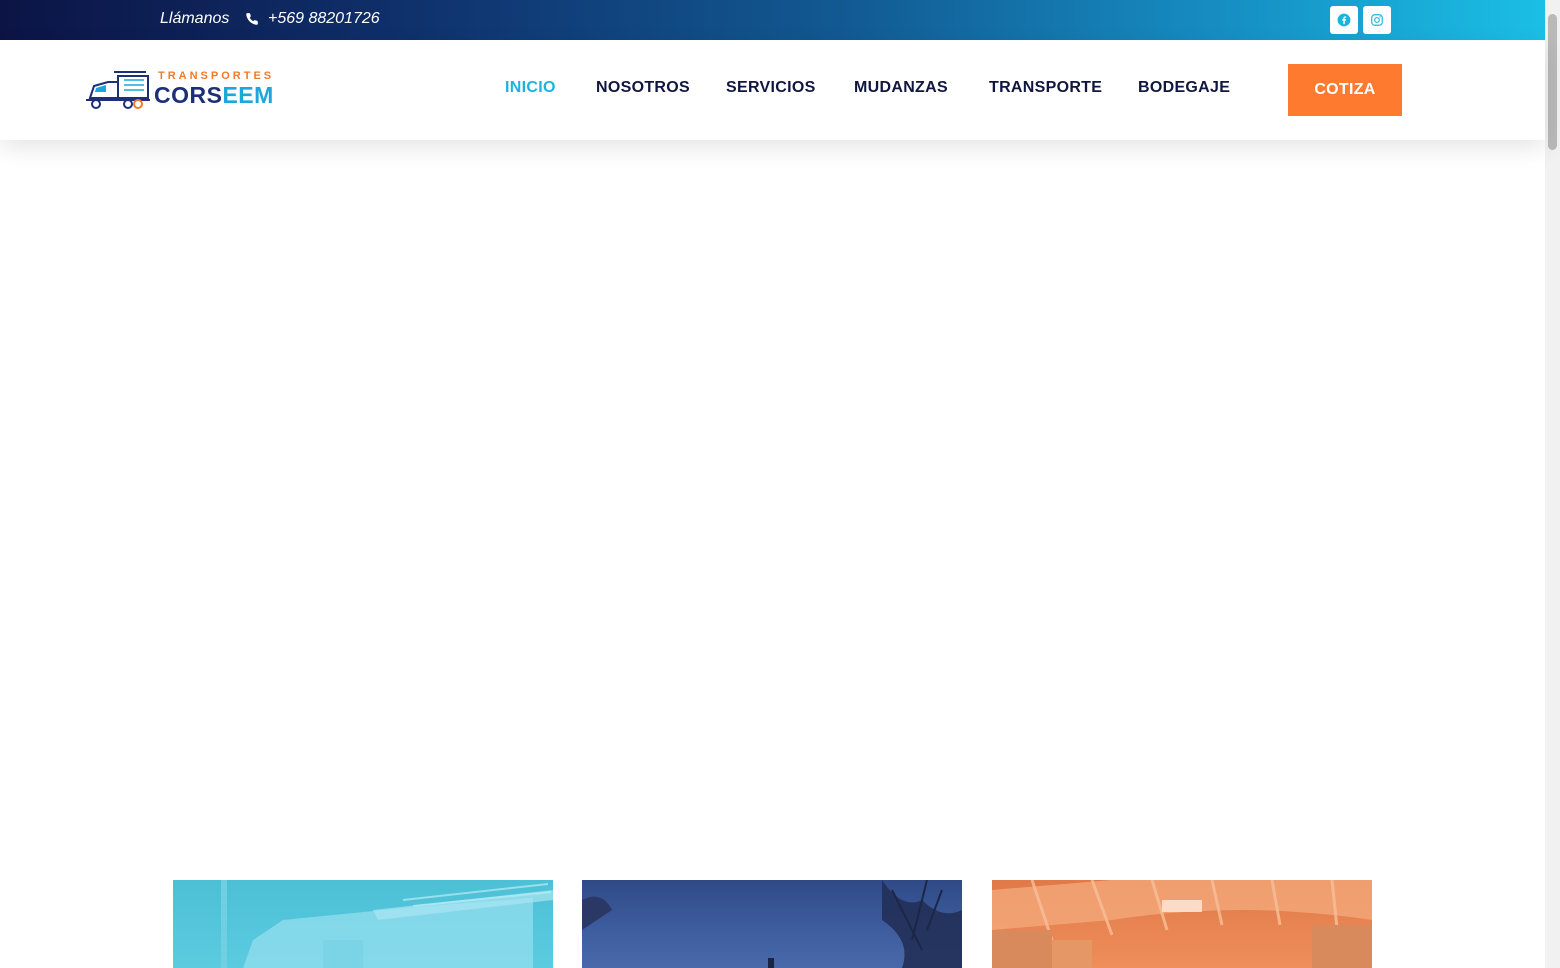 The image size is (1560, 968). I want to click on quote-button: COTIZA, so click(1345, 90).